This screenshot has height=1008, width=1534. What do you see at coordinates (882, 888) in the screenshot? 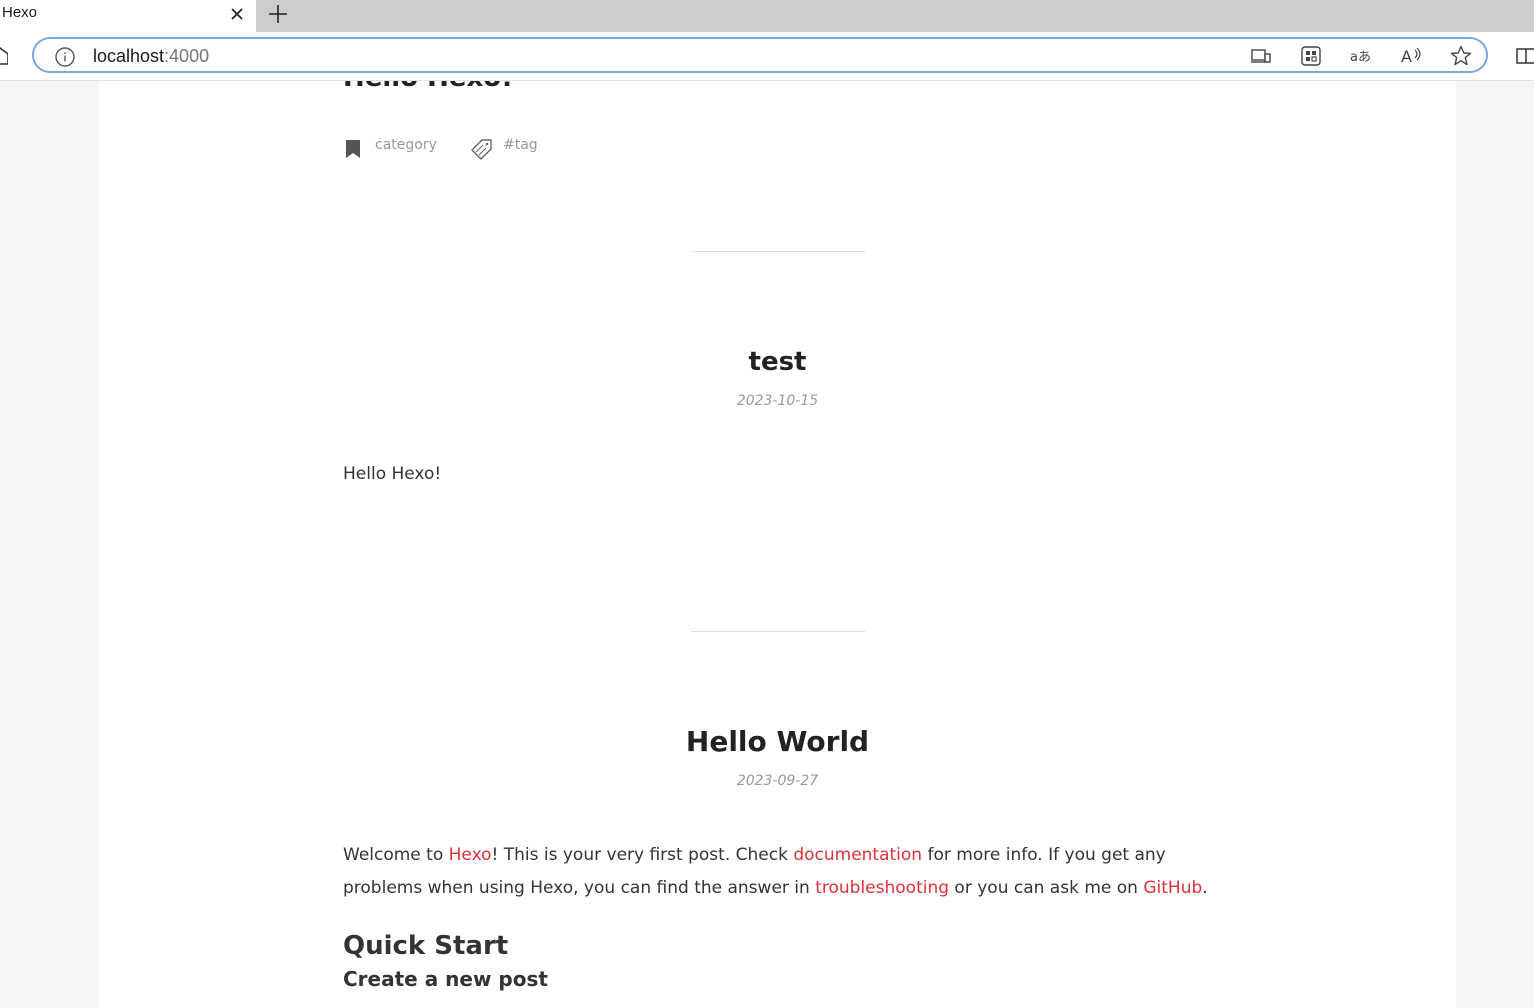
I see `troubleshooting-link: troubleshooting` at bounding box center [882, 888].